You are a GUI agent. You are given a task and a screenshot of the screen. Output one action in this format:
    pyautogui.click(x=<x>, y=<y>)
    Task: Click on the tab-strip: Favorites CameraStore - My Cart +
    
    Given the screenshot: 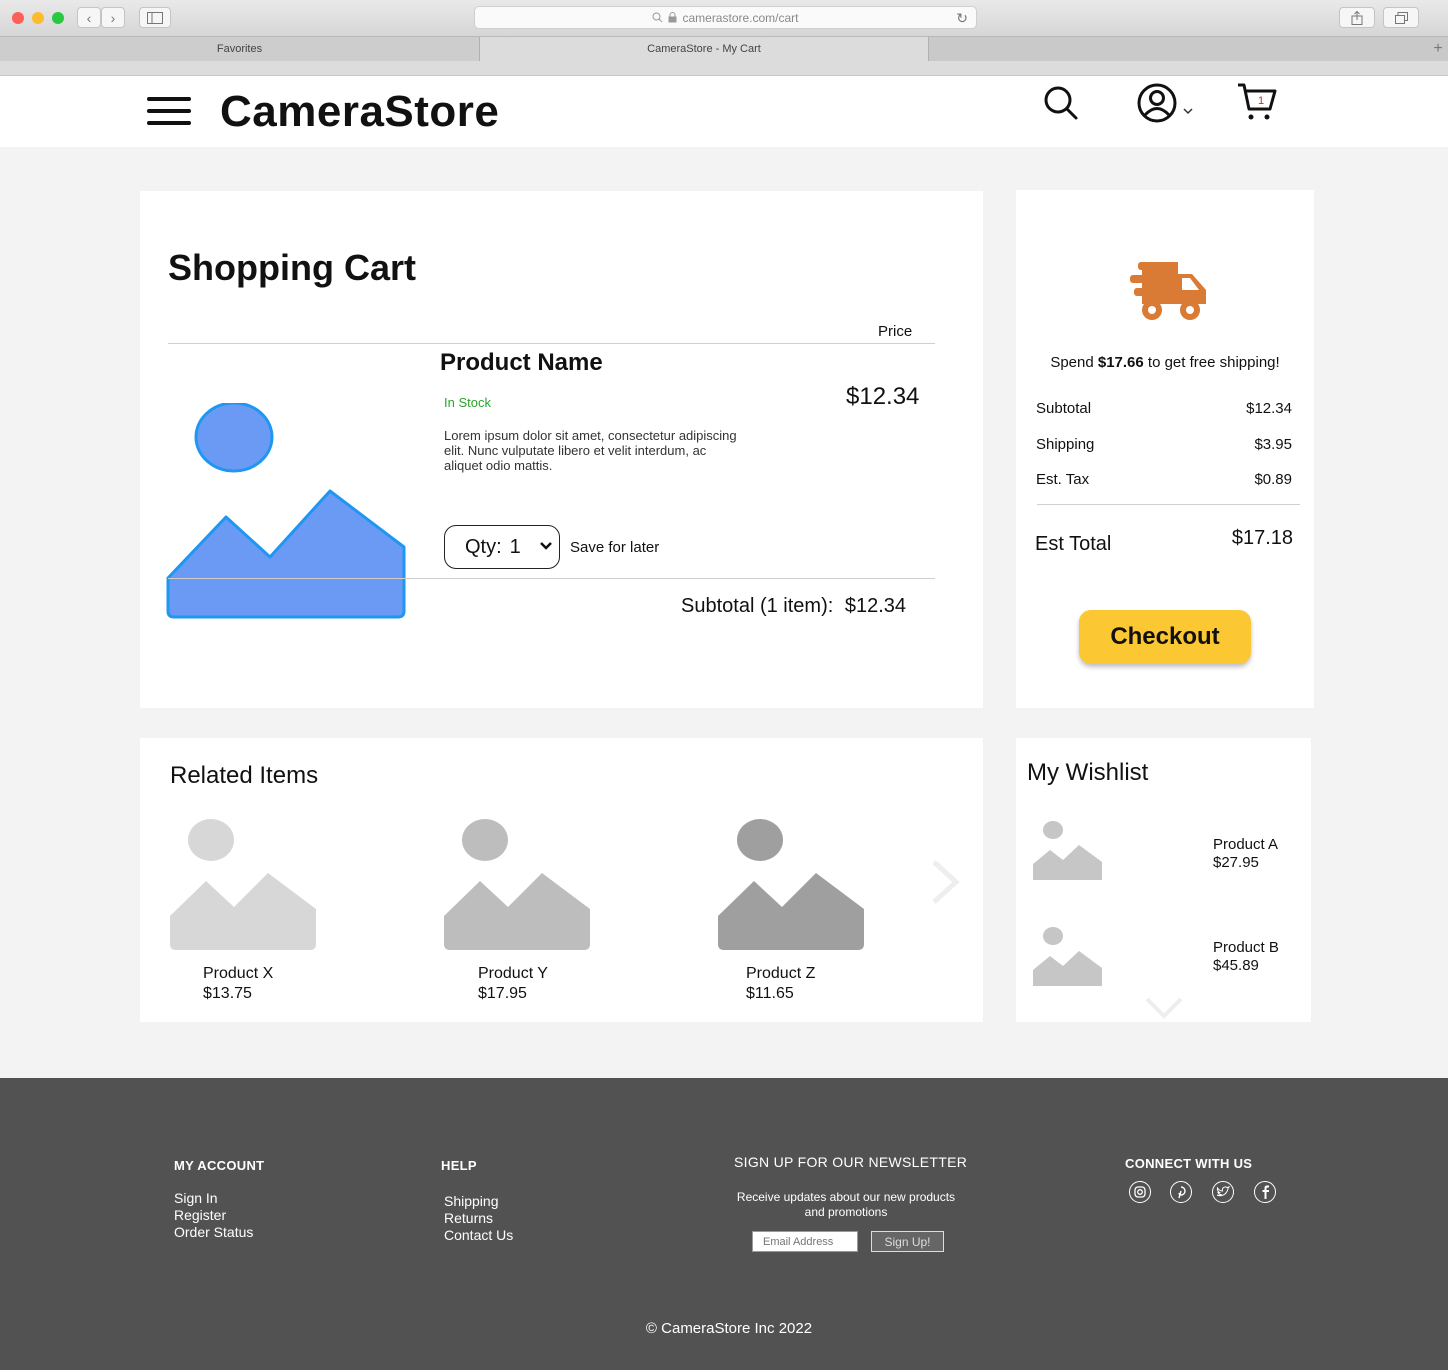 What is the action you would take?
    pyautogui.click(x=724, y=48)
    